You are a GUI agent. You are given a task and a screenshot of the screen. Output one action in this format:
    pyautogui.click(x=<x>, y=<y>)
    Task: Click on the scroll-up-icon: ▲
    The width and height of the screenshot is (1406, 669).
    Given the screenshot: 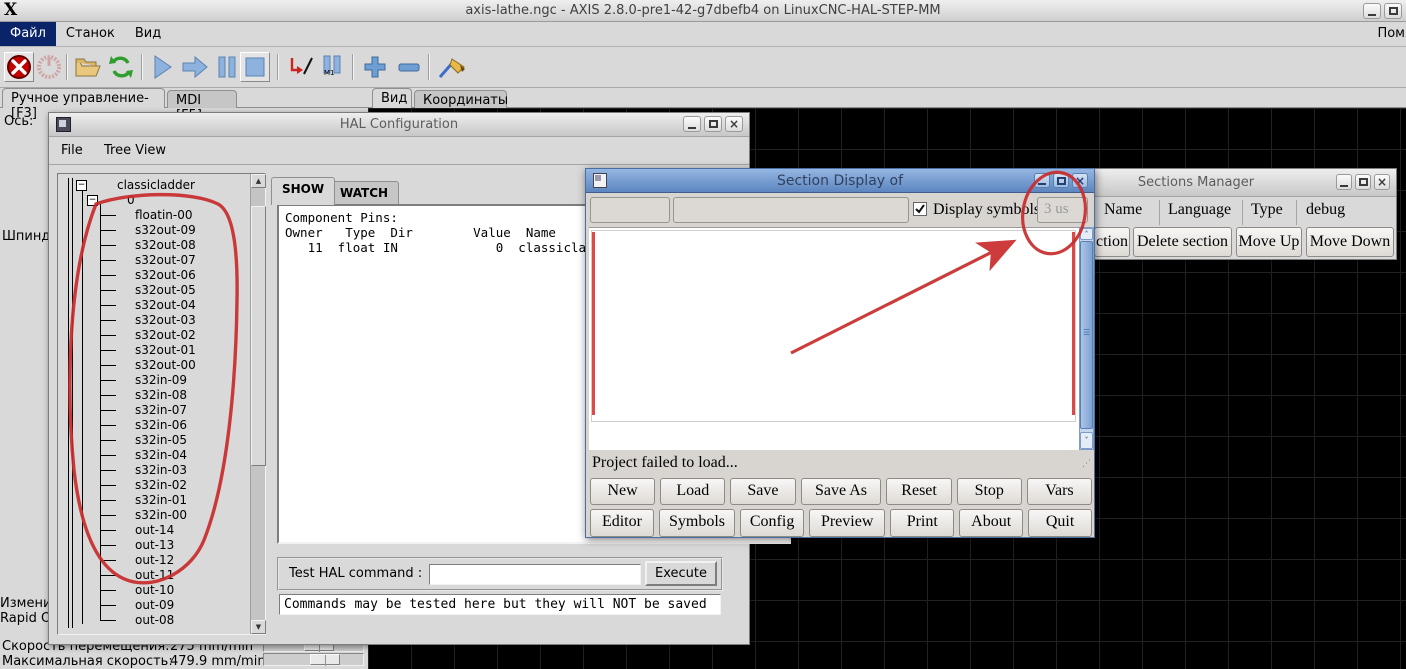 What is the action you would take?
    pyautogui.click(x=258, y=181)
    